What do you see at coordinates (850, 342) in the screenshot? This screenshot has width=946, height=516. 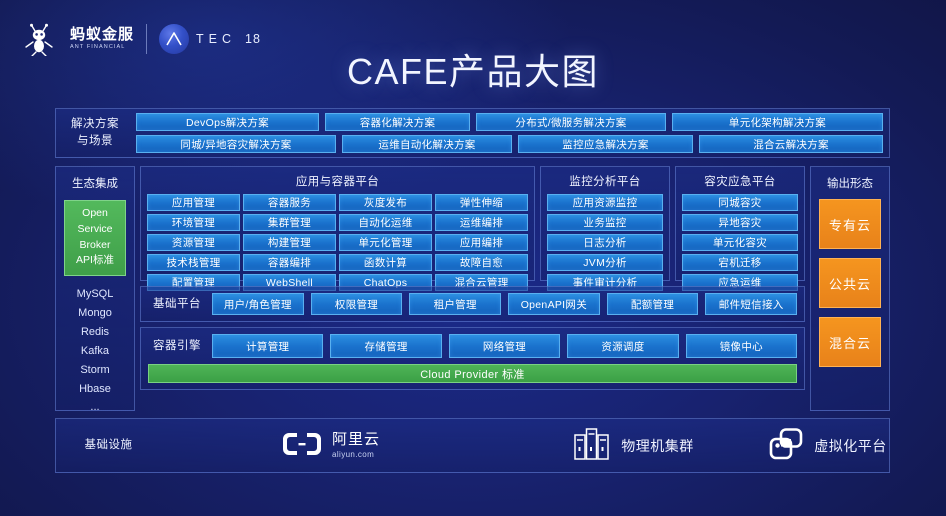 I see `output-hybrid-cloud: 混合云` at bounding box center [850, 342].